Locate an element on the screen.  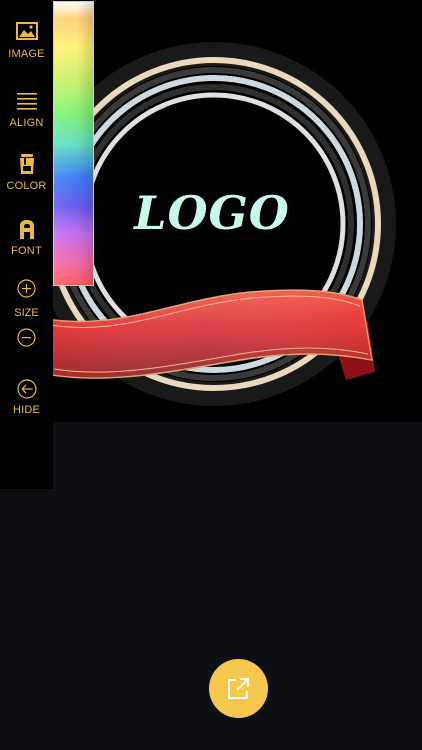
minus-circle-icon is located at coordinates (26, 337).